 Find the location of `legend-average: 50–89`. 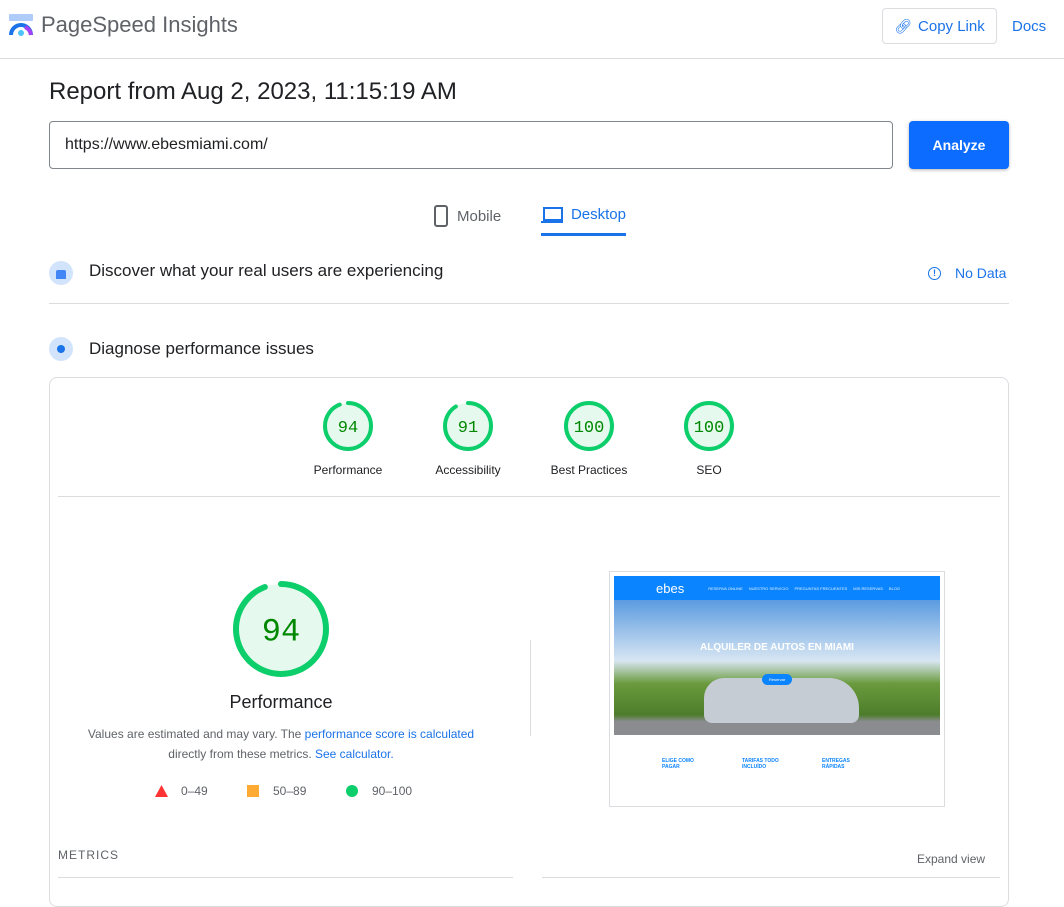

legend-average: 50–89 is located at coordinates (276, 791).